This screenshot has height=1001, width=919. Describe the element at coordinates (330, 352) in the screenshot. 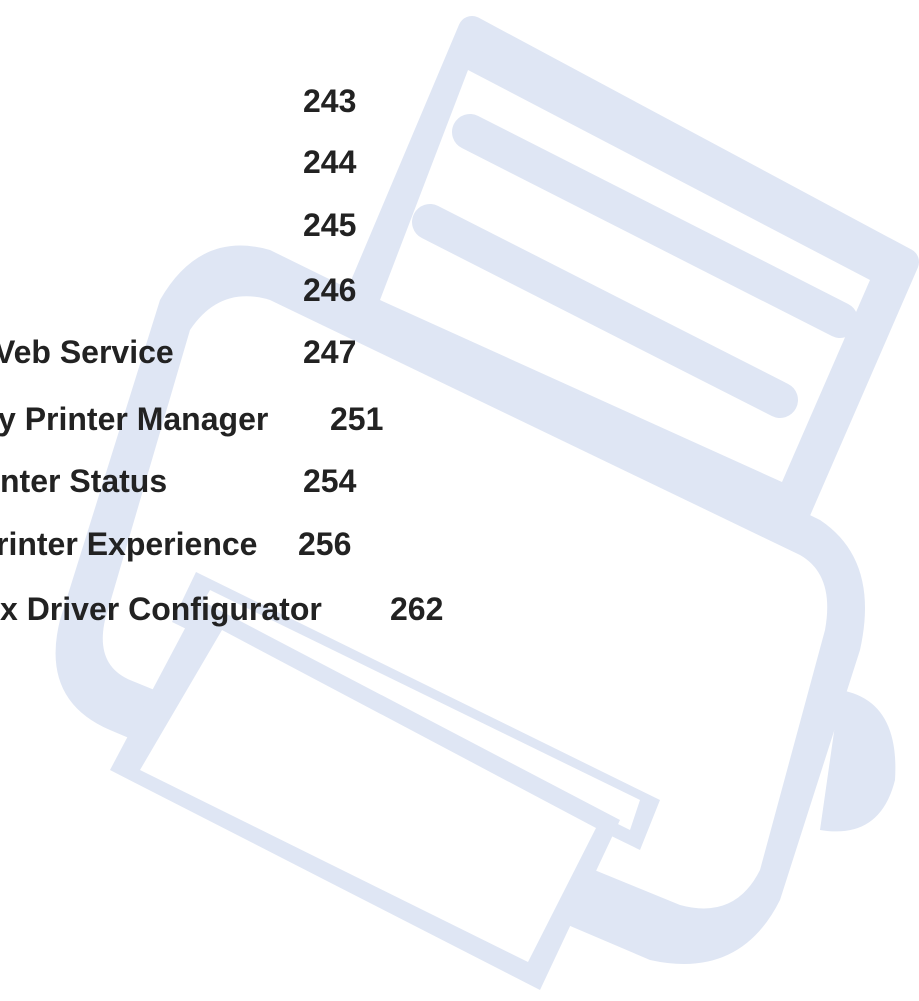

I see `toc-entry-page: 247` at that location.